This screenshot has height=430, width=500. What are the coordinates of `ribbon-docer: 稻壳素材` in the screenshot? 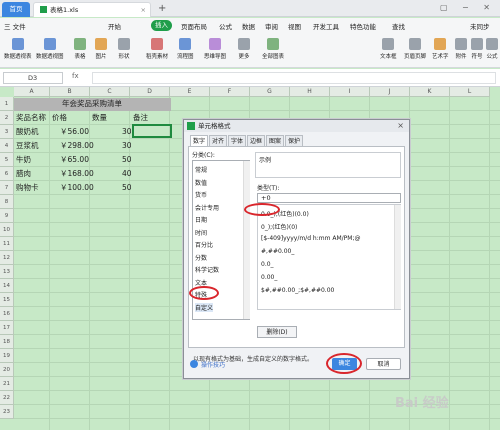 It's located at (157, 48).